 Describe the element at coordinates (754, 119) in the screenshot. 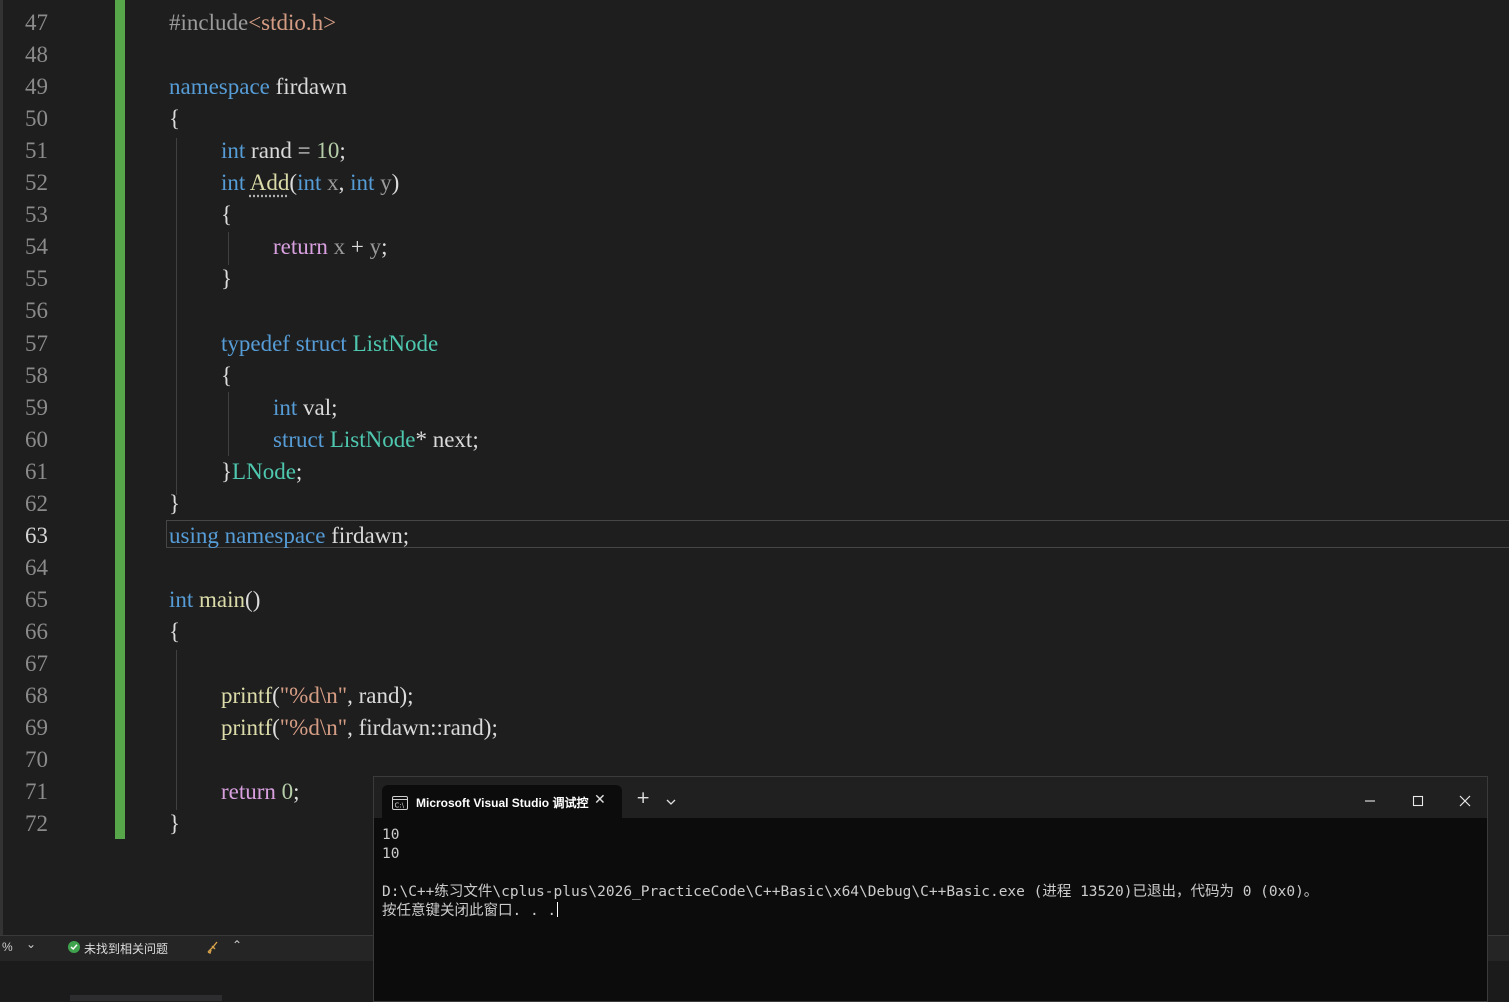

I see `code-line: 50 {` at that location.